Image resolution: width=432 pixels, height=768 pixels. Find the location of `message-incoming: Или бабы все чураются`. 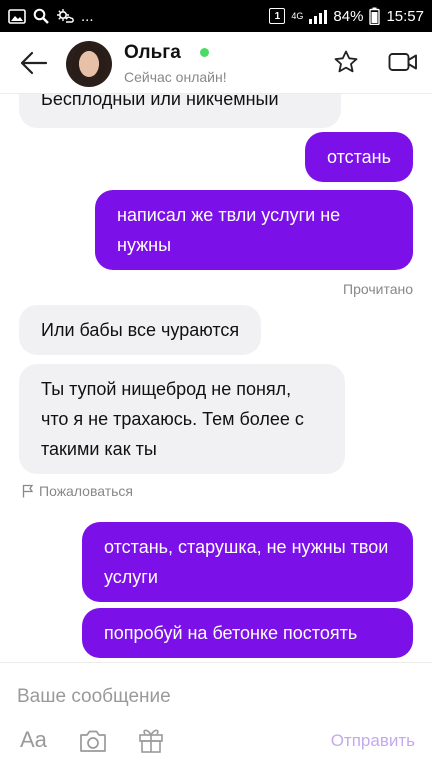

message-incoming: Или бабы все чураются is located at coordinates (140, 330).